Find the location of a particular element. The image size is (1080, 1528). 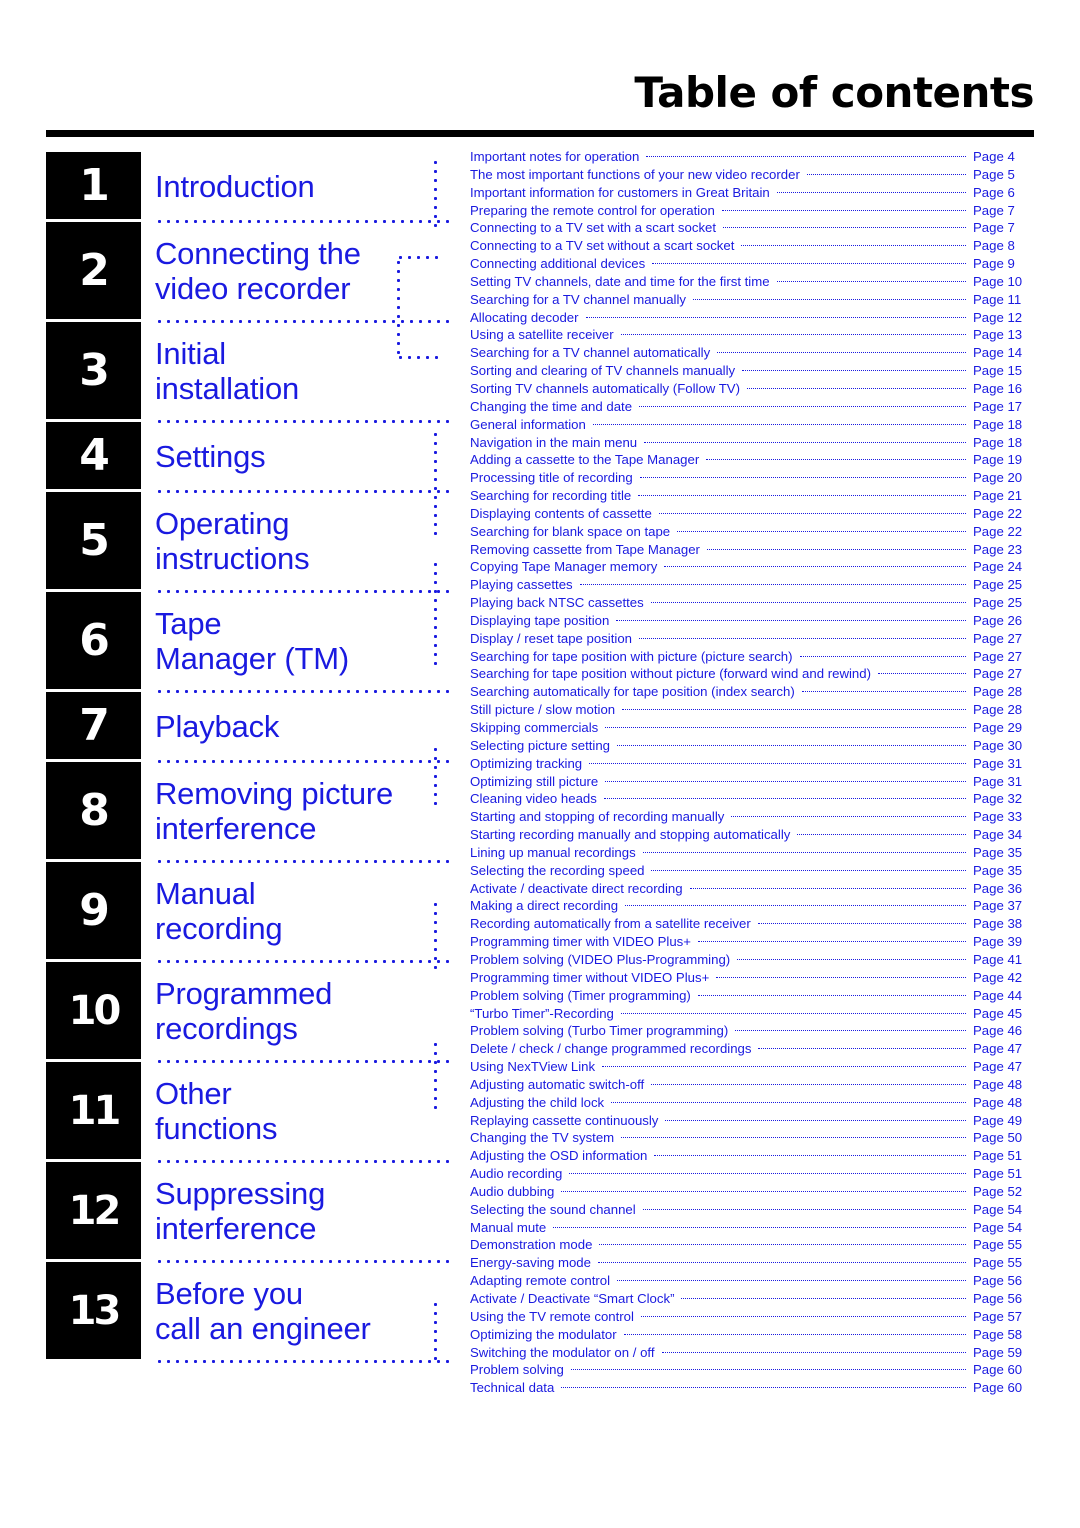

toc-entry-label: Displaying contents of cassette is located at coordinates (561, 513).